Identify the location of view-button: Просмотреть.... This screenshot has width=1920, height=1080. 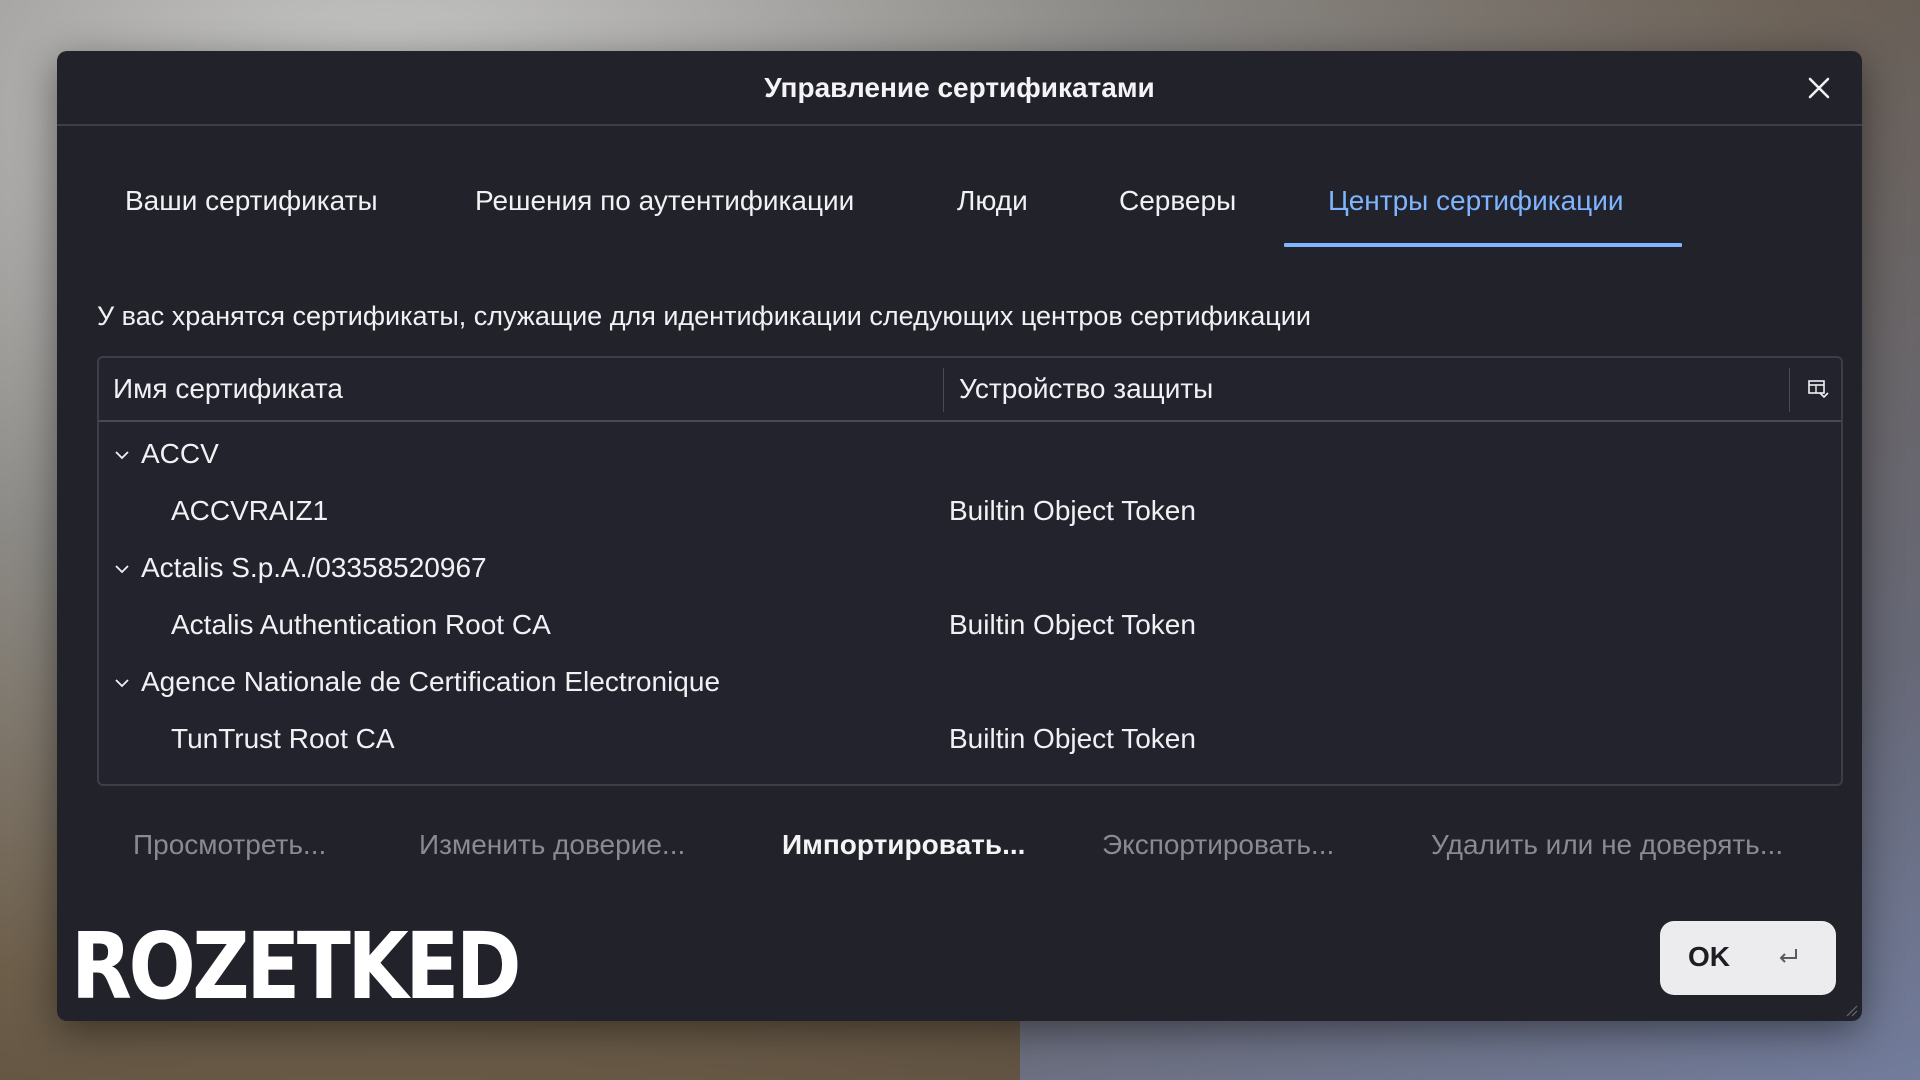
(229, 845).